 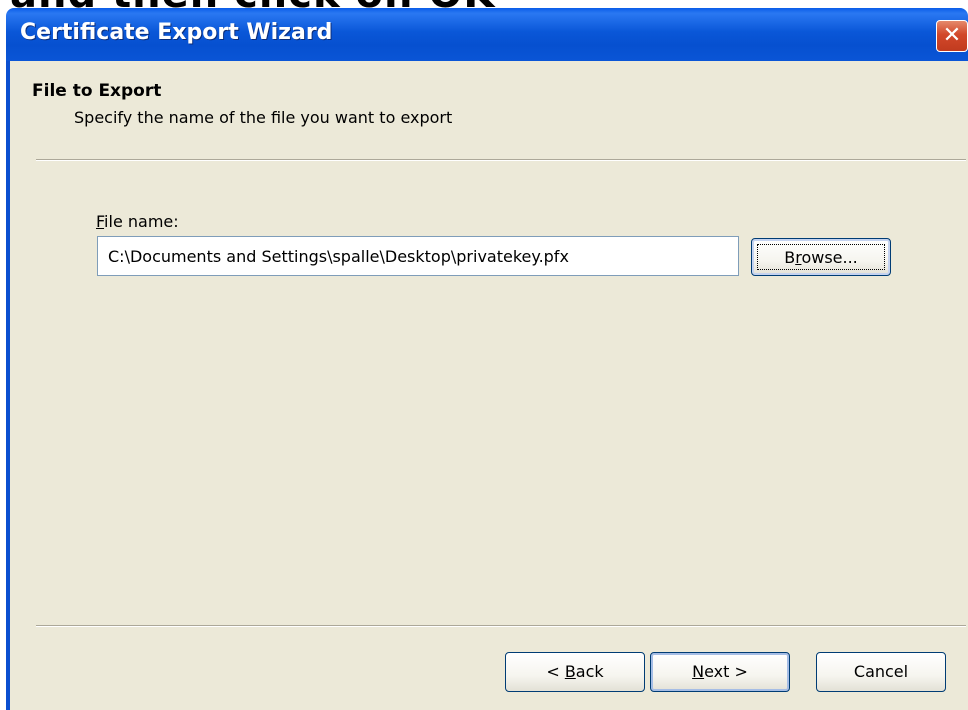 I want to click on next-label: Next >, so click(x=720, y=672).